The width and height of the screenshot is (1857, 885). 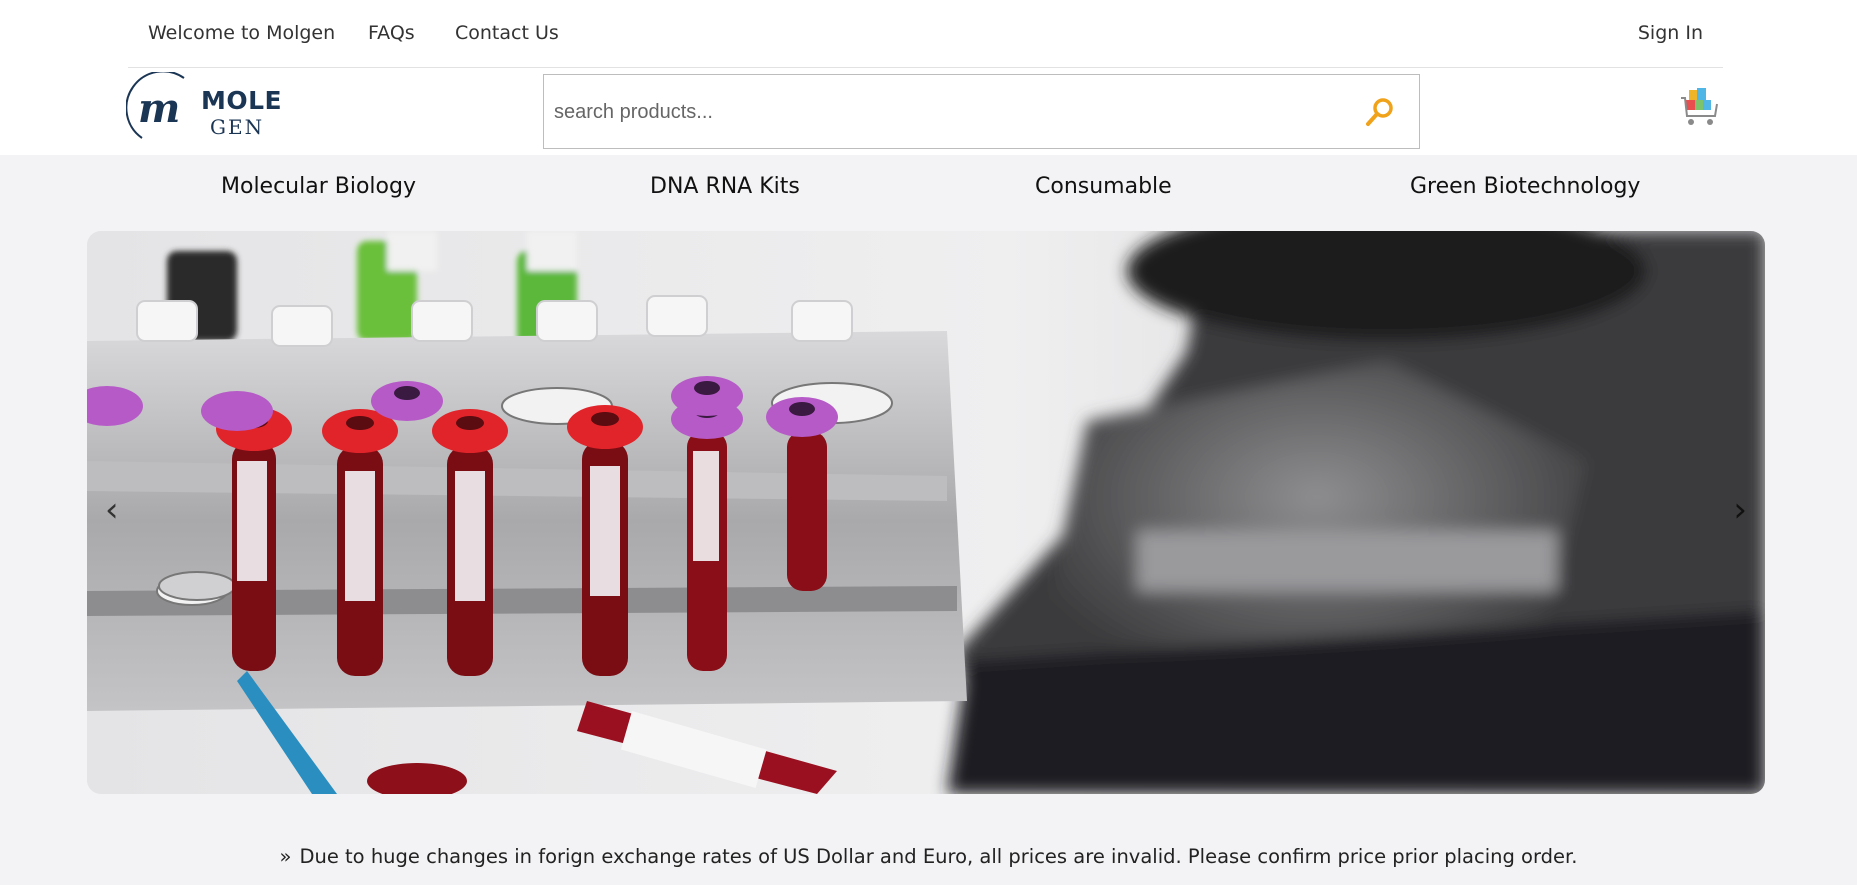 What do you see at coordinates (159, 108) in the screenshot?
I see `svg-text: m` at bounding box center [159, 108].